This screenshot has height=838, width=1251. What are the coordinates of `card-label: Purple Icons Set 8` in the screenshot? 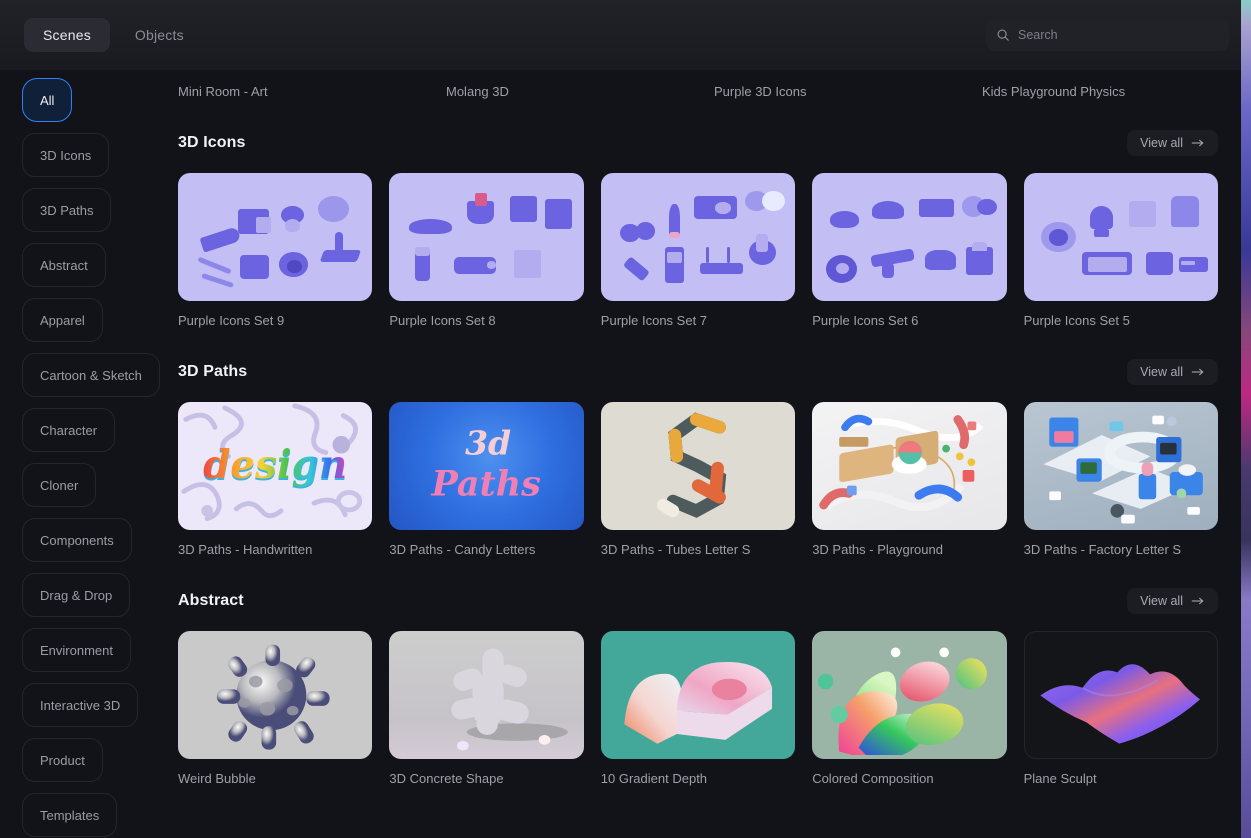 It's located at (442, 320).